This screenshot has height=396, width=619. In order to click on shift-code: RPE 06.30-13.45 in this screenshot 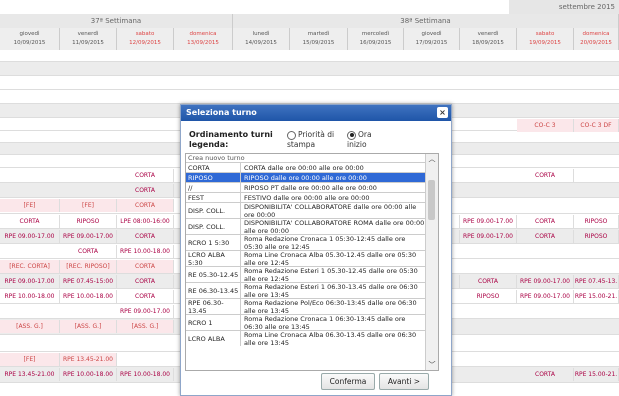, I will do `click(213, 307)`.